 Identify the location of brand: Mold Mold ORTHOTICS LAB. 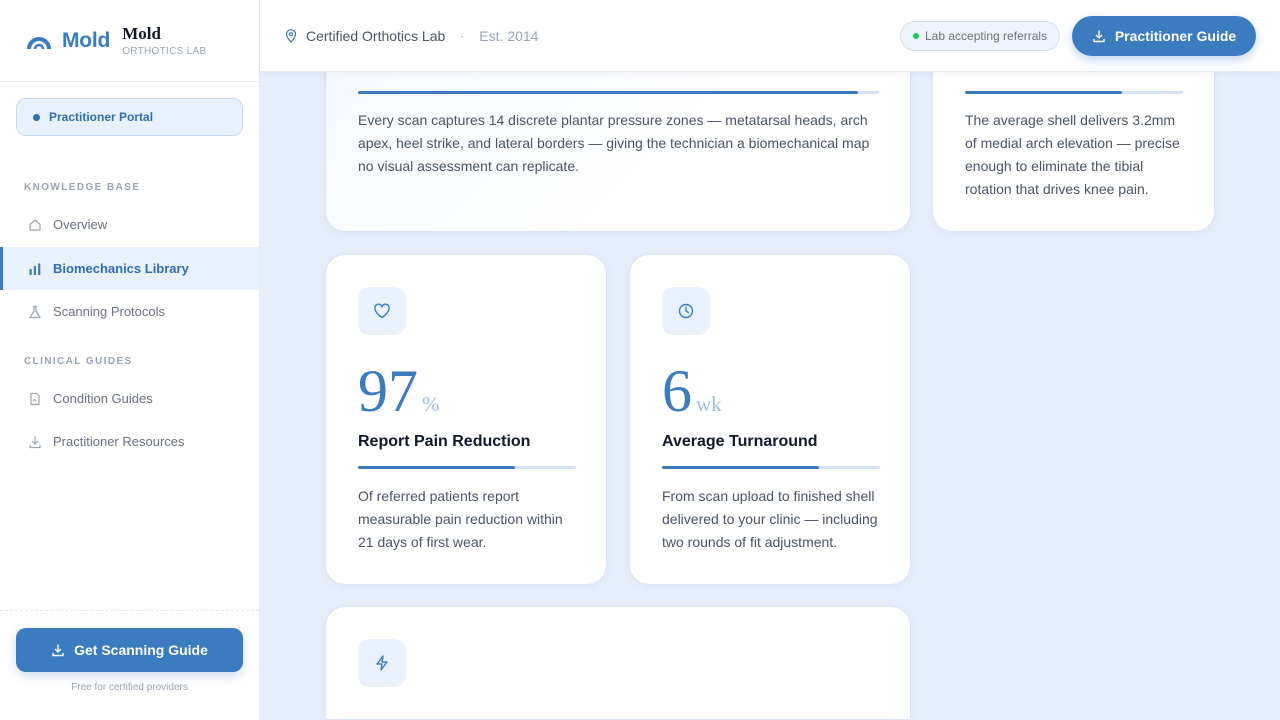
(129, 41).